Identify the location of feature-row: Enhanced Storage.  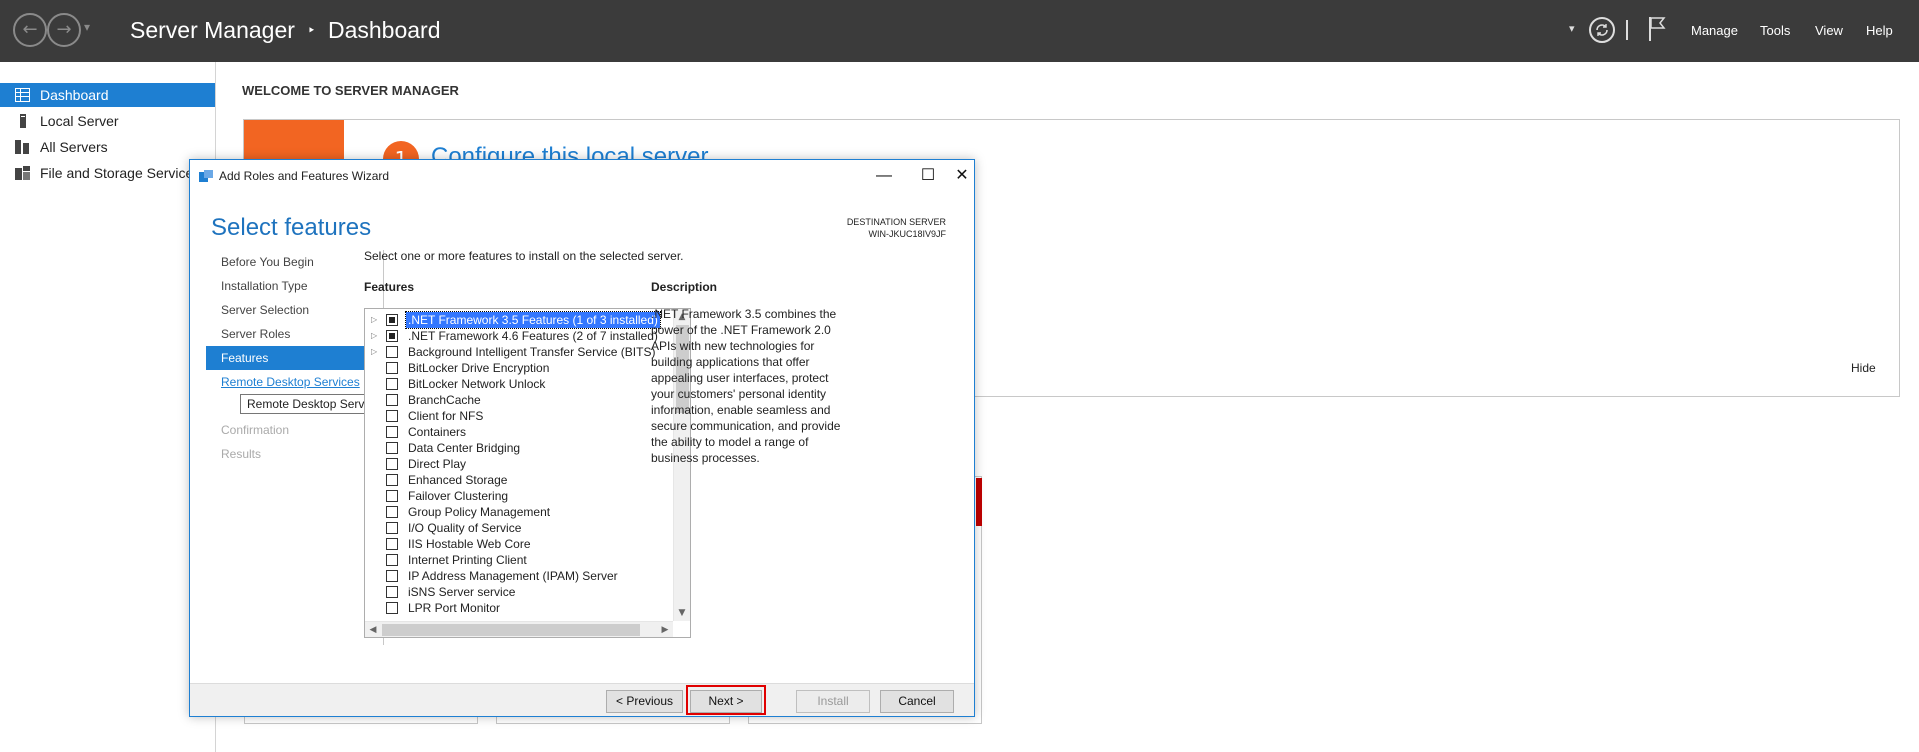
(520, 480).